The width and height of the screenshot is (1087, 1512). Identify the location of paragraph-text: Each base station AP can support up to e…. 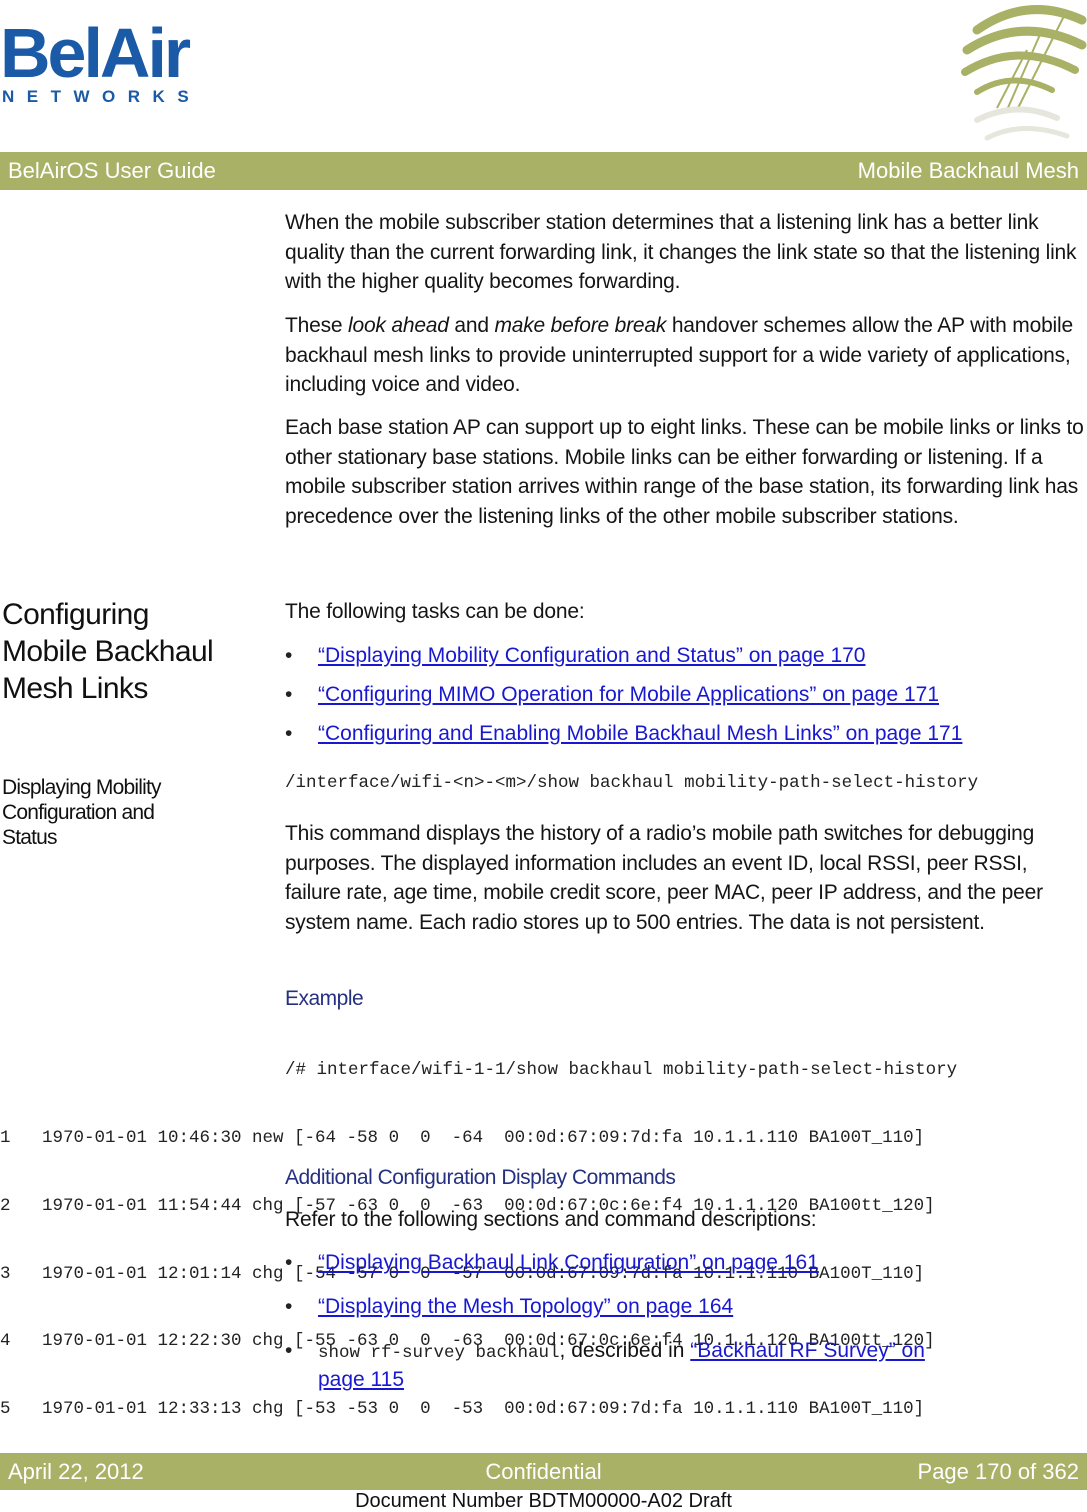
(684, 472).